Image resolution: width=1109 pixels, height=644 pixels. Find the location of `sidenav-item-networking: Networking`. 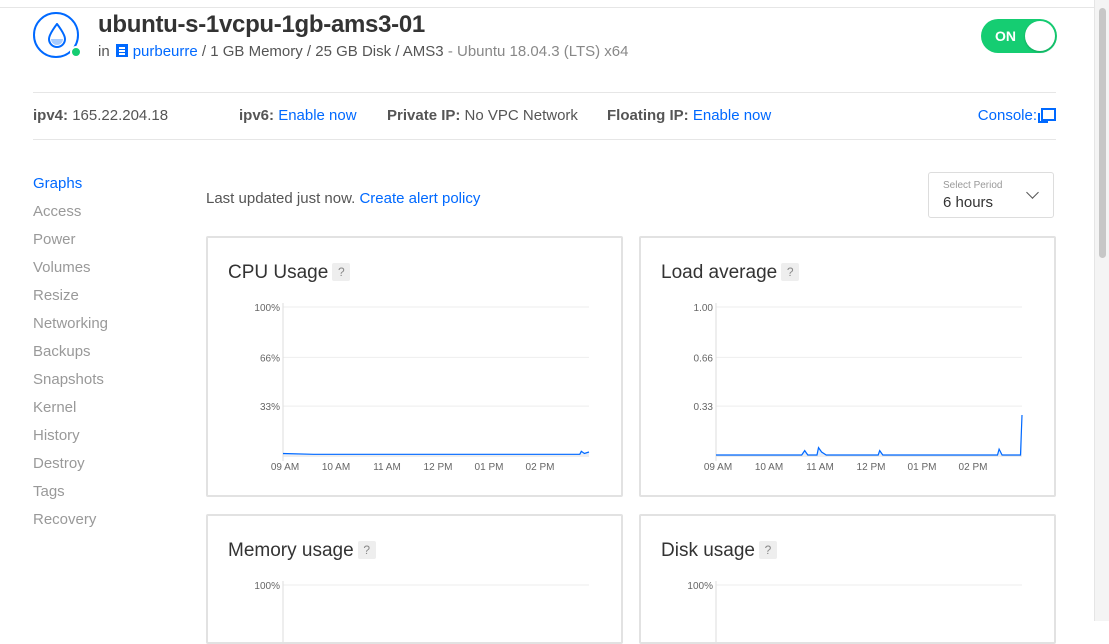

sidenav-item-networking: Networking is located at coordinates (70, 329).